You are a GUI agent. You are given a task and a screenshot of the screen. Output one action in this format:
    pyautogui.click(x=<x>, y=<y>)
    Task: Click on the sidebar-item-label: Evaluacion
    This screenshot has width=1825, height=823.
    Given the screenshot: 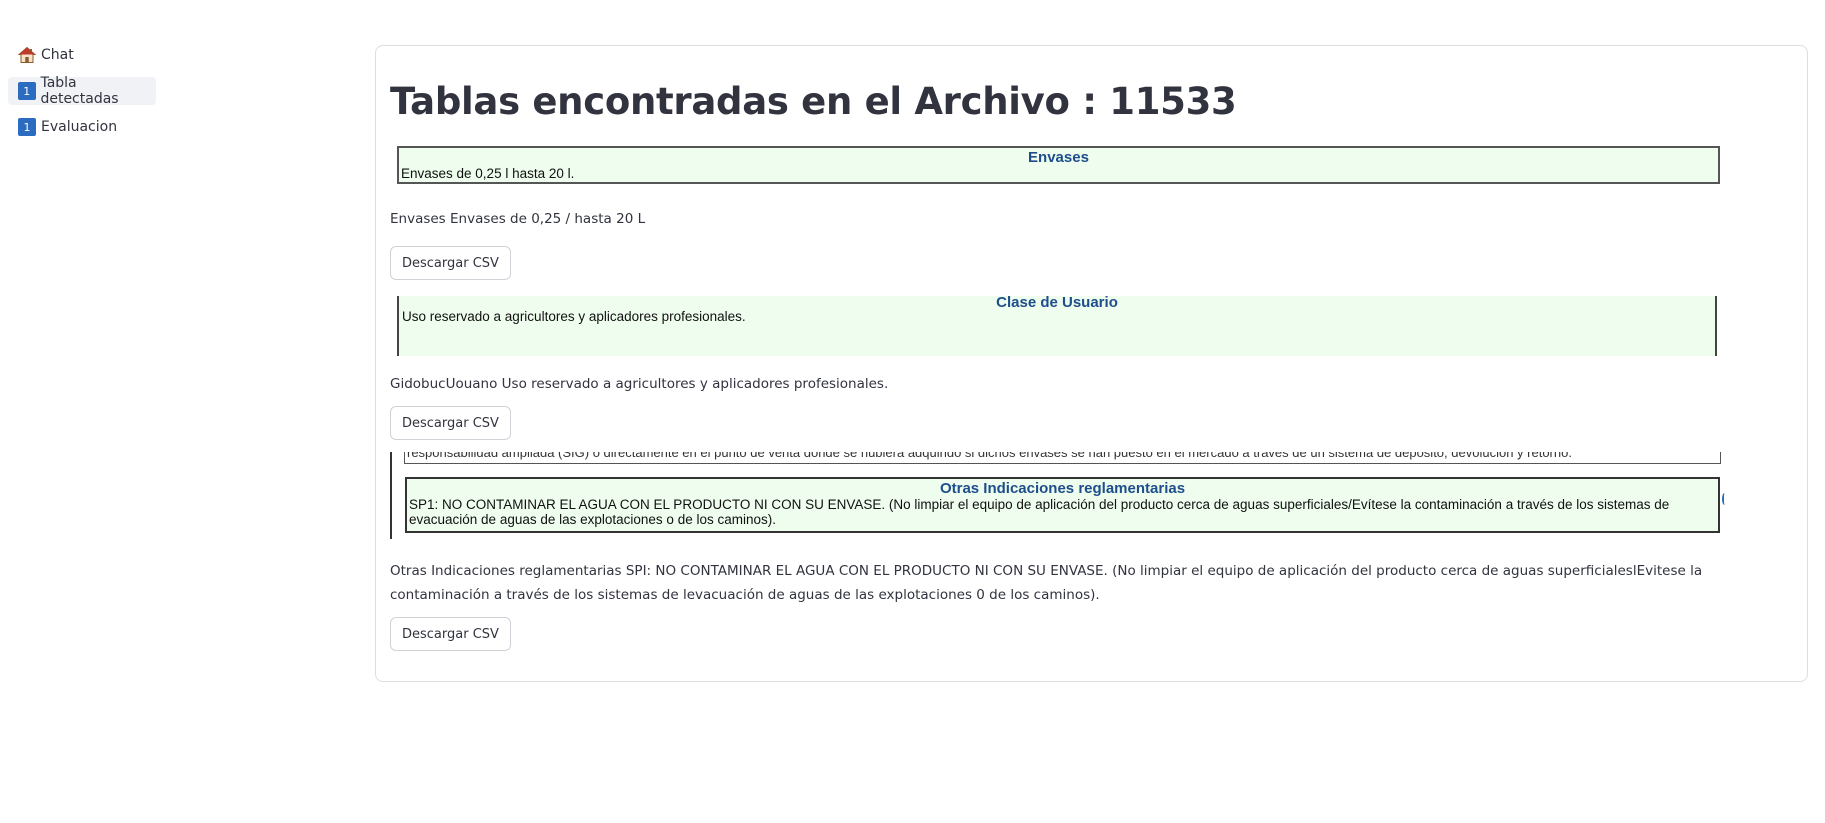 What is the action you would take?
    pyautogui.click(x=79, y=127)
    